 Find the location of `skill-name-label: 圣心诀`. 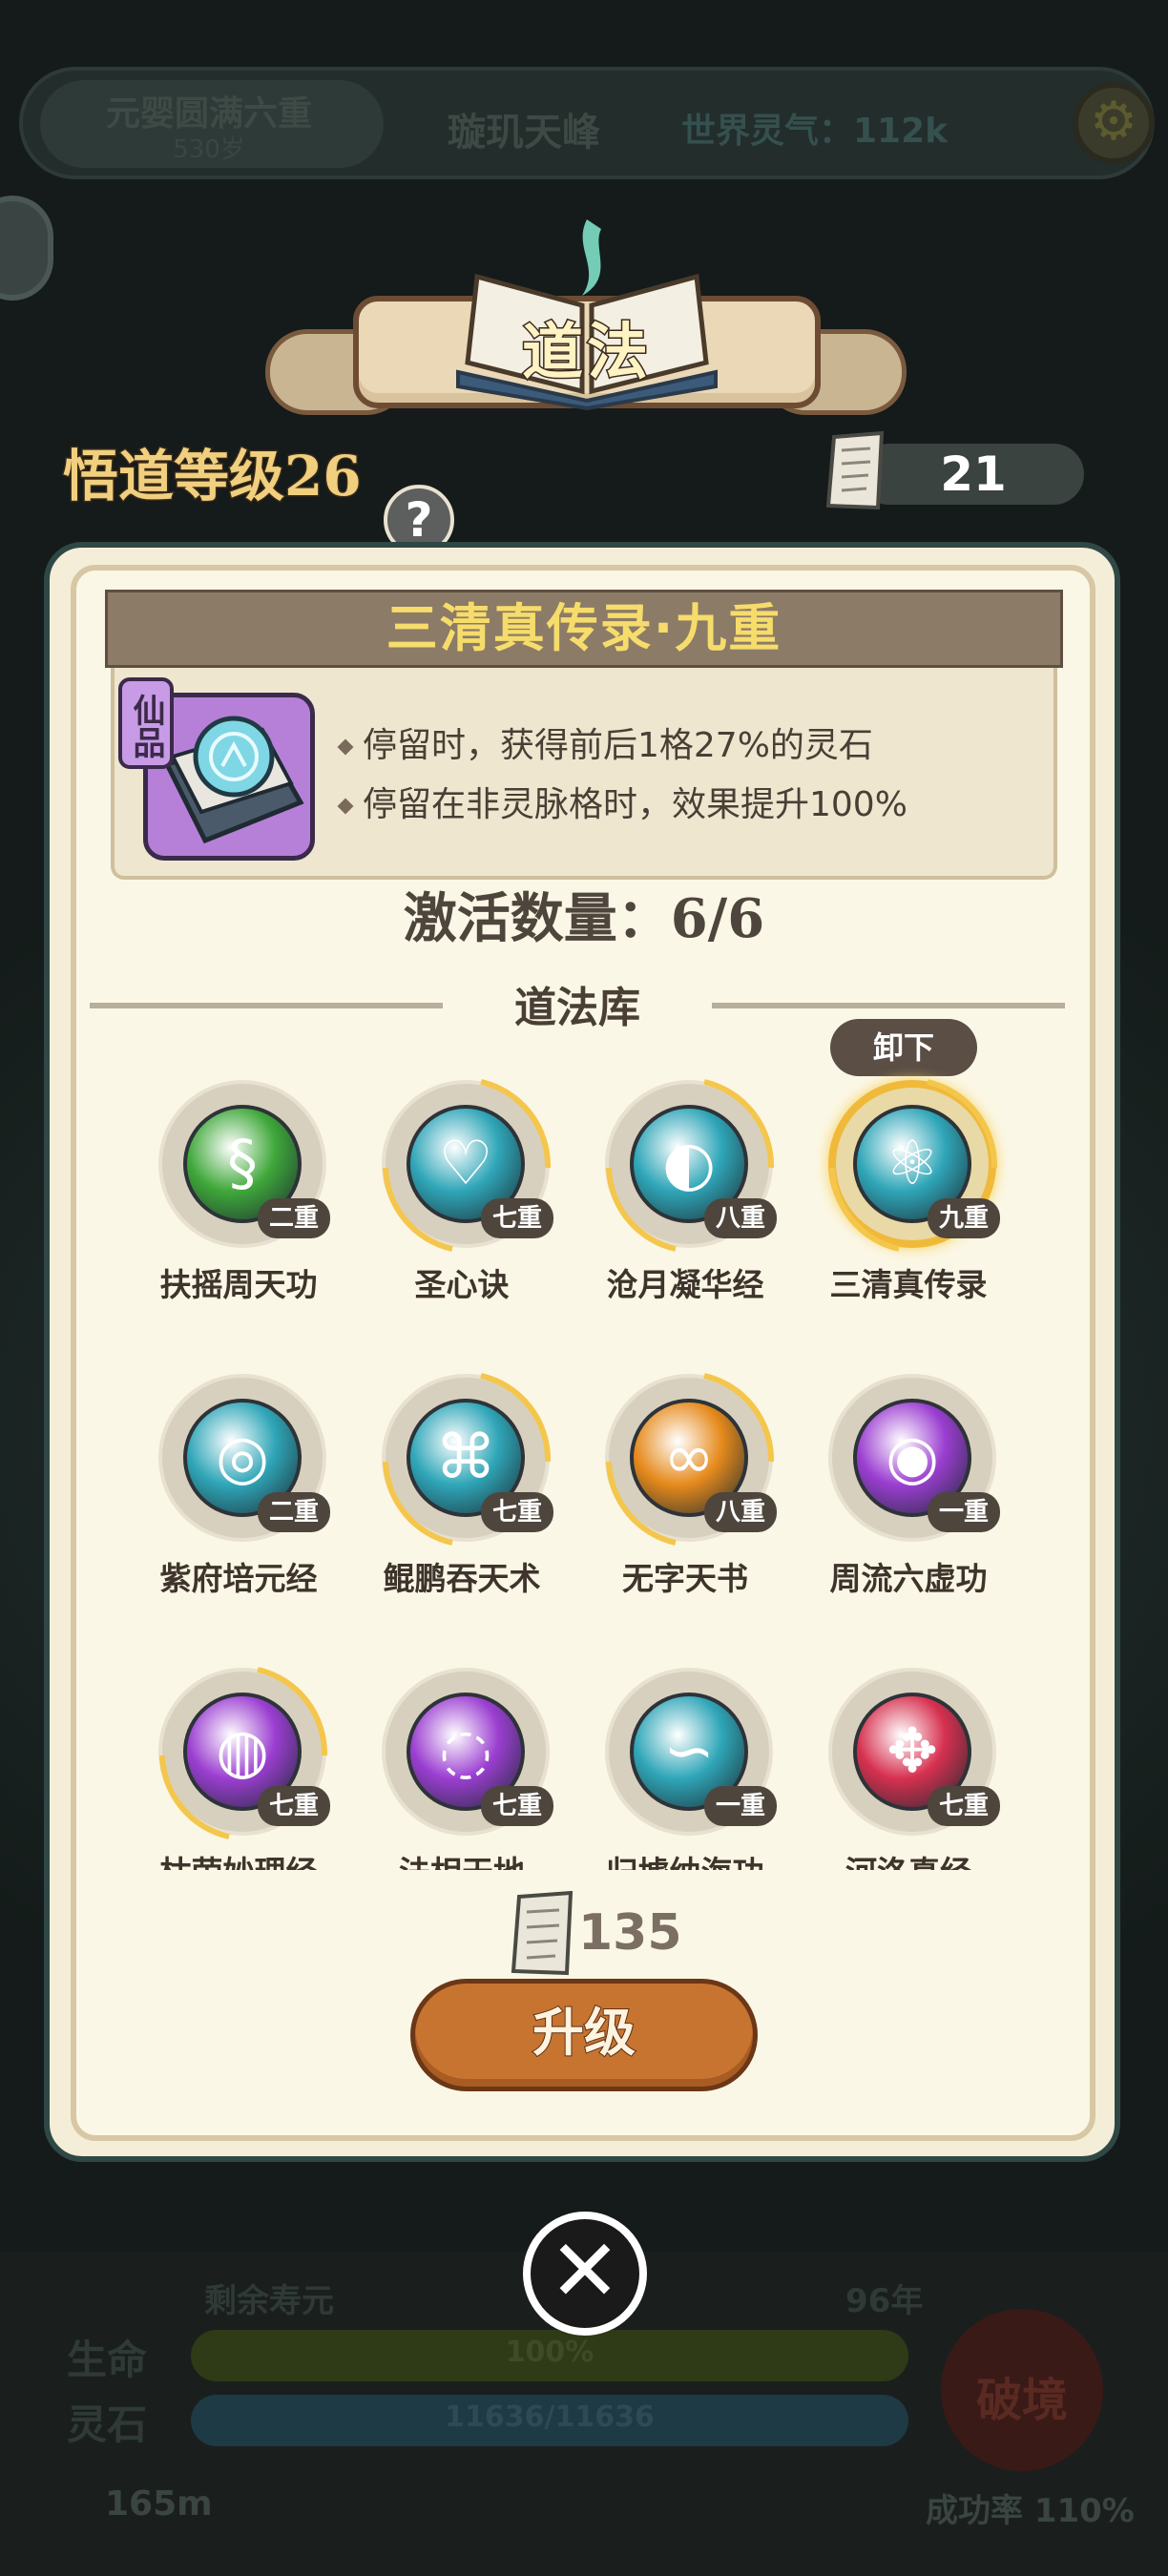

skill-name-label: 圣心诀 is located at coordinates (462, 1284).